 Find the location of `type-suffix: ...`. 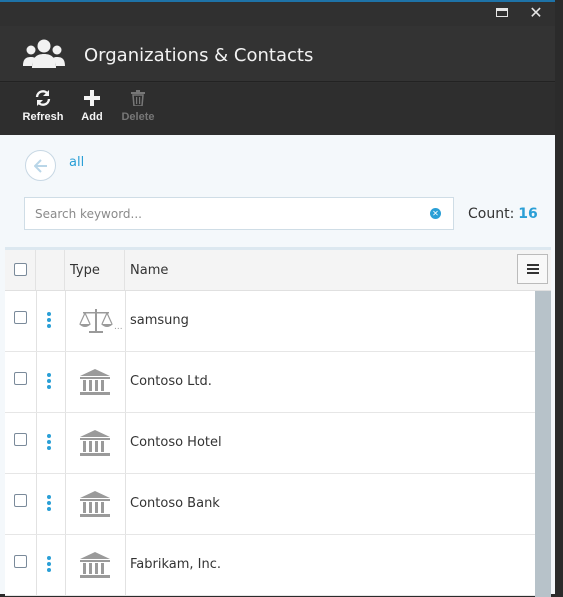

type-suffix: ... is located at coordinates (118, 327).